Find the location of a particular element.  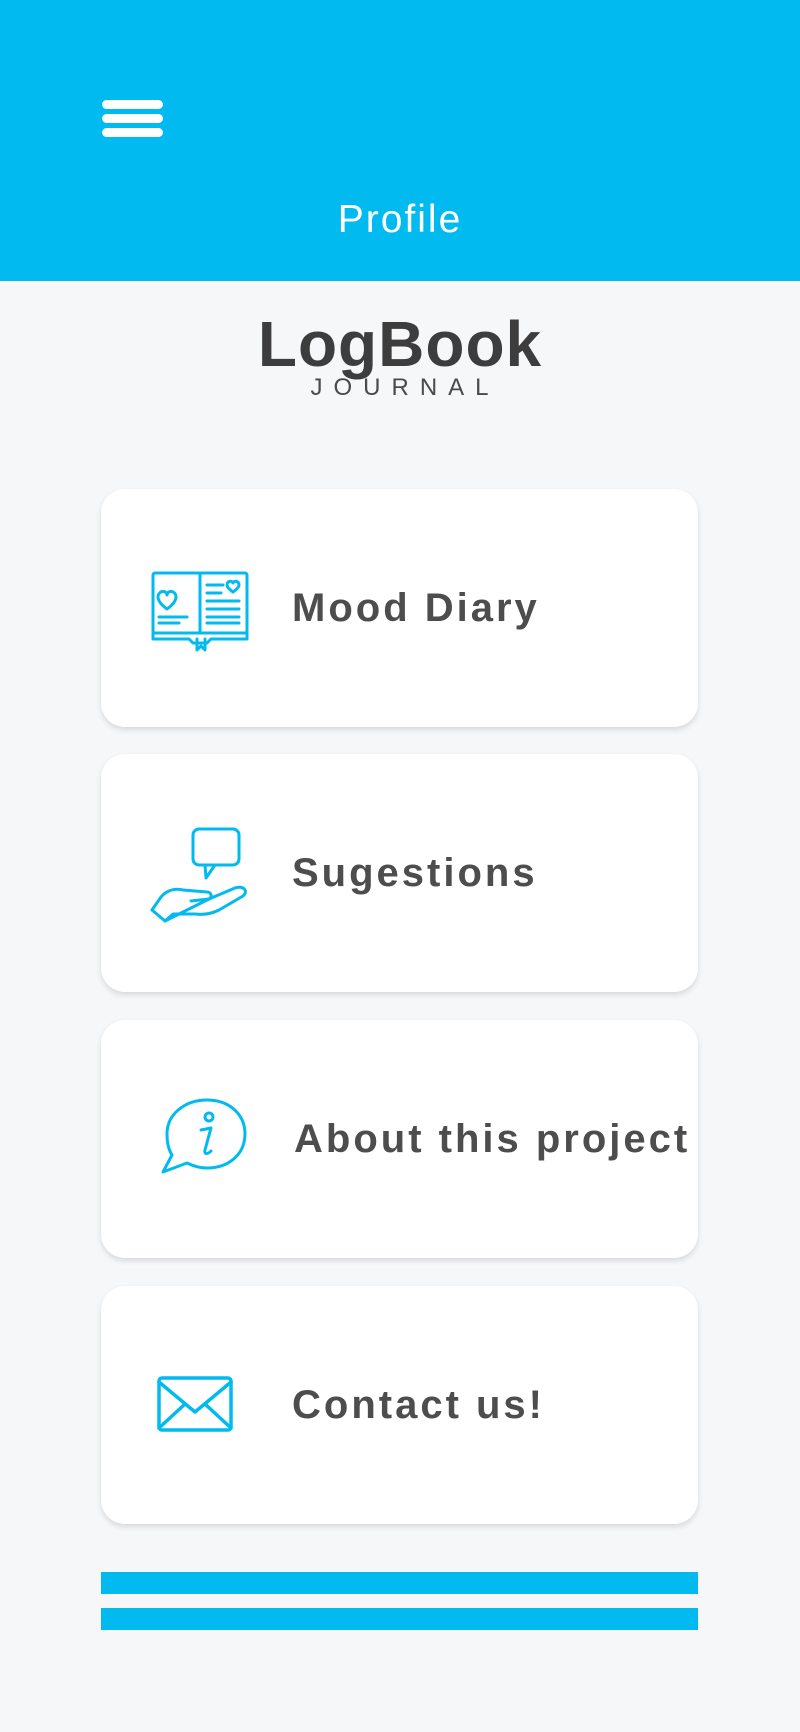

hand-speech-bubble-icon is located at coordinates (204, 873).